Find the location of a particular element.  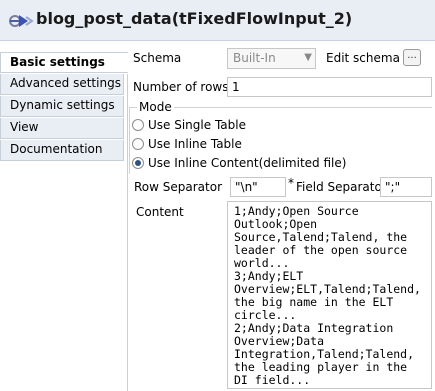

field-separator-label: Field Separator is located at coordinates (341, 187).